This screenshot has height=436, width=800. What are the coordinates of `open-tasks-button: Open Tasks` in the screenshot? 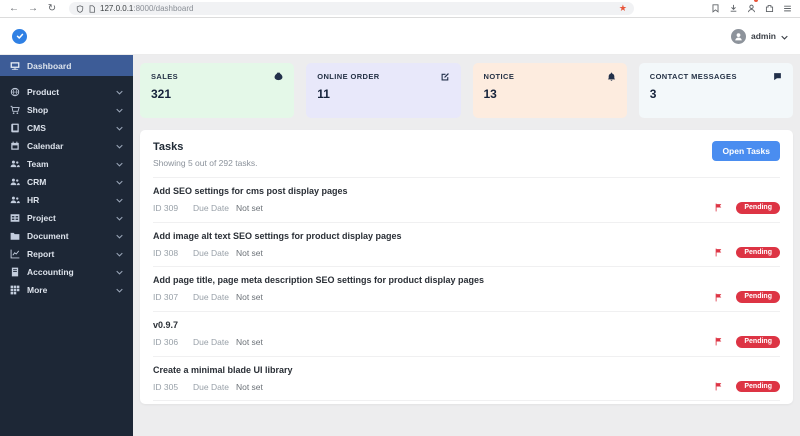 It's located at (746, 151).